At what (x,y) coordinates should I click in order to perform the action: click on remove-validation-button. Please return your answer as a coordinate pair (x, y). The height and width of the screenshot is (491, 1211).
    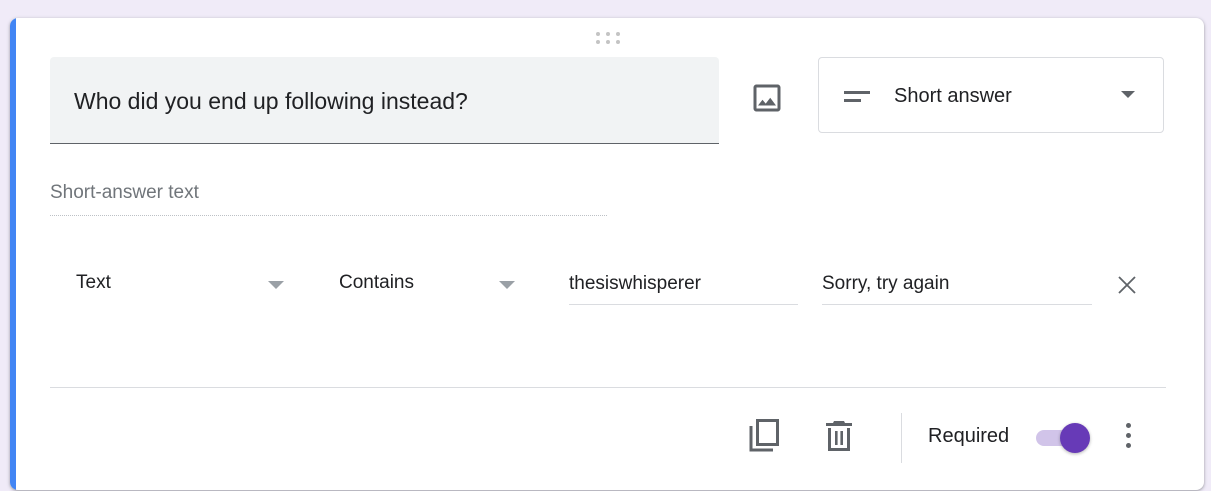
    Looking at the image, I should click on (1127, 285).